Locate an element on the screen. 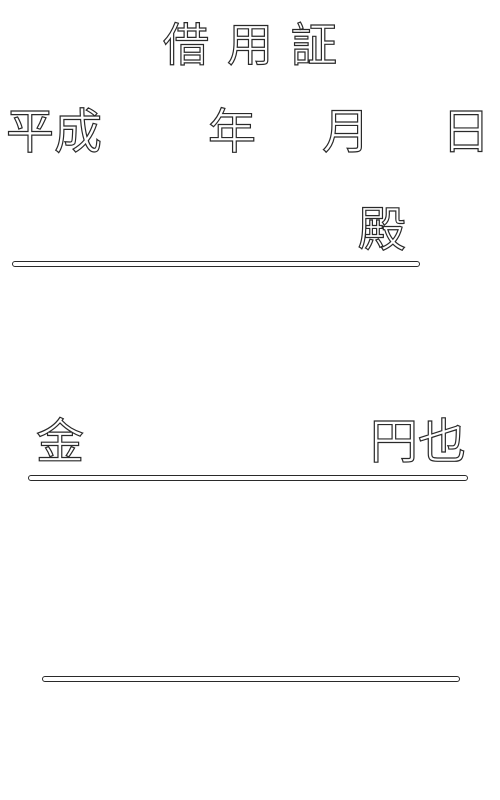 This screenshot has width=500, height=800. amount-prefix: 金 is located at coordinates (60, 442).